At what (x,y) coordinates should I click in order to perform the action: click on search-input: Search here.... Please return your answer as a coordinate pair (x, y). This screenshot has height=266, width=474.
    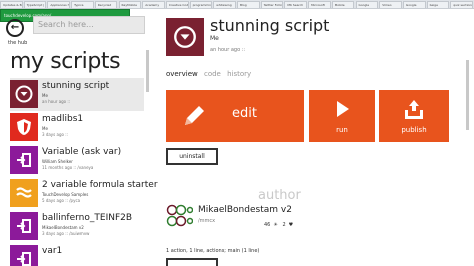
    Looking at the image, I should click on (89, 25).